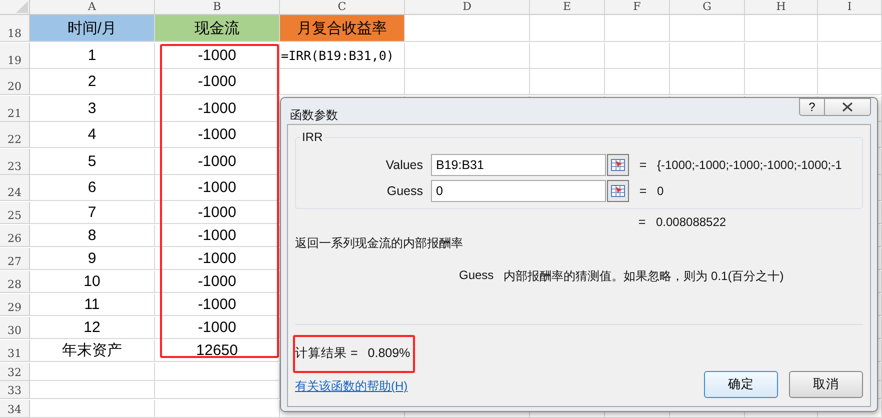 Image resolution: width=882 pixels, height=418 pixels. What do you see at coordinates (92, 82) in the screenshot?
I see `table-cell: 2` at bounding box center [92, 82].